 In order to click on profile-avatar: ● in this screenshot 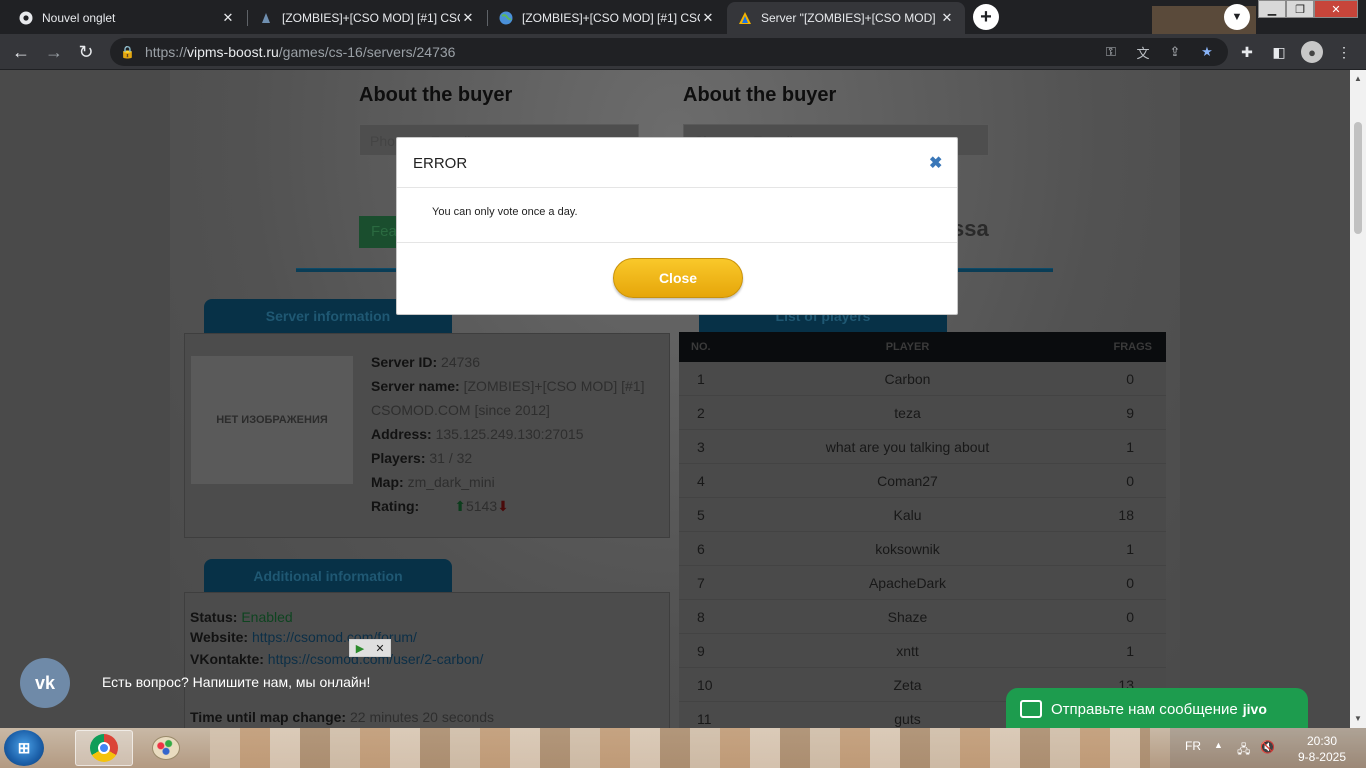, I will do `click(1312, 52)`.